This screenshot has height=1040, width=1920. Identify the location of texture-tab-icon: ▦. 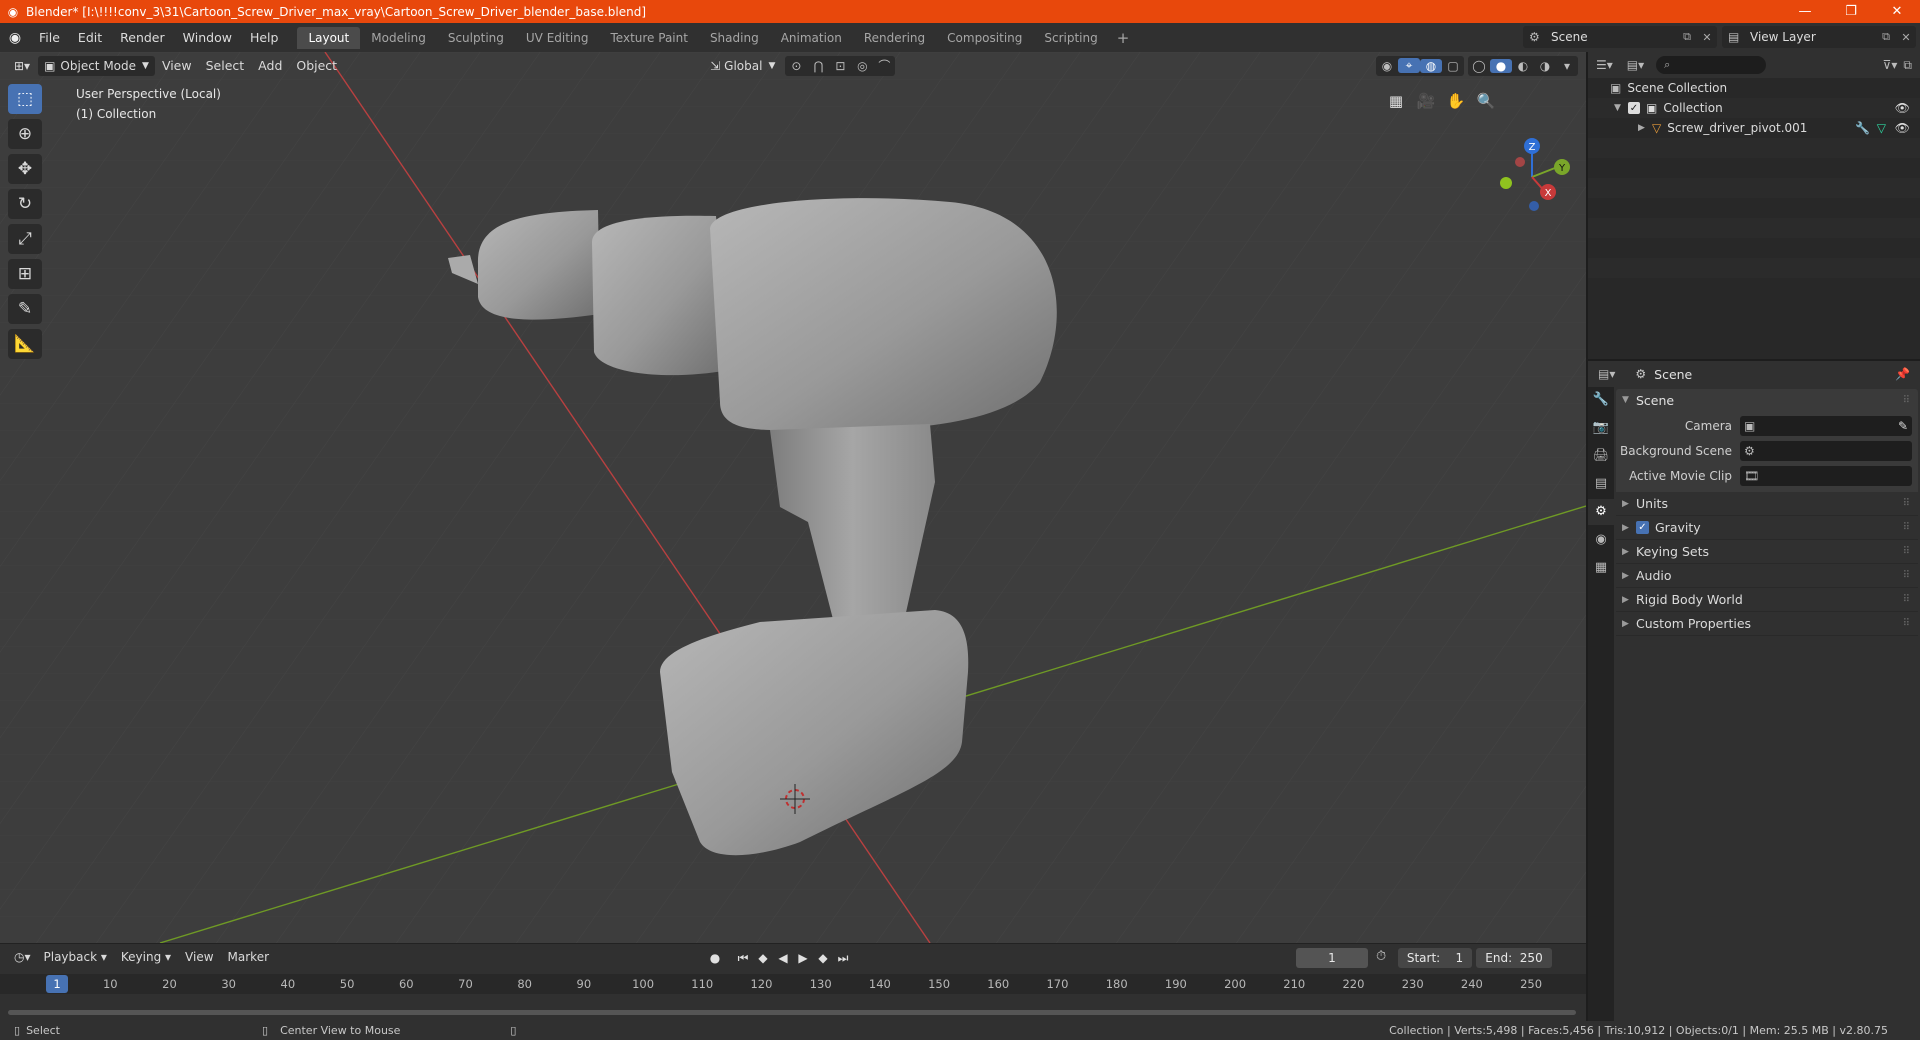
(1601, 568).